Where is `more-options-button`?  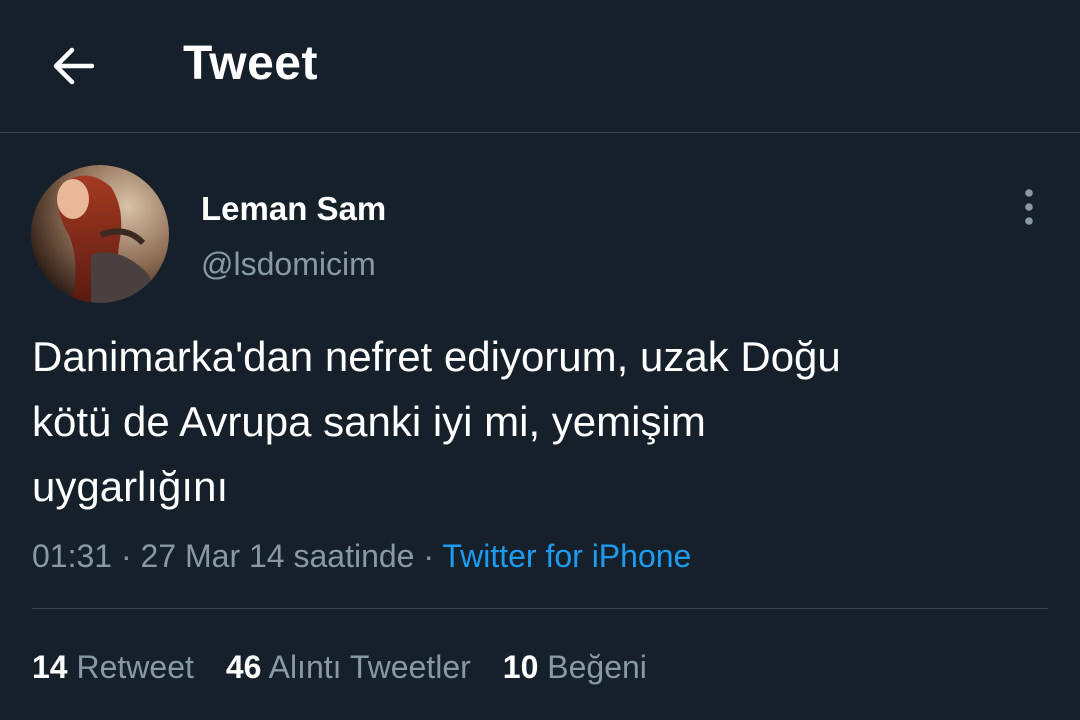
more-options-button is located at coordinates (1029, 207).